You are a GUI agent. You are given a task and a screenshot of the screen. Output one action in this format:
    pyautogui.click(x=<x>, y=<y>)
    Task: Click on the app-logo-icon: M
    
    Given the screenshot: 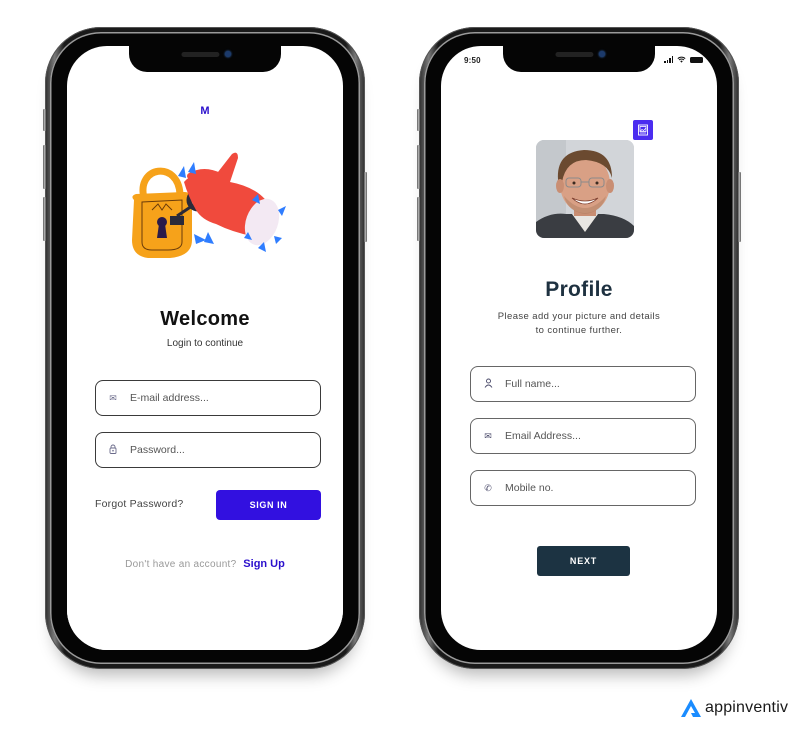 What is the action you would take?
    pyautogui.click(x=205, y=111)
    